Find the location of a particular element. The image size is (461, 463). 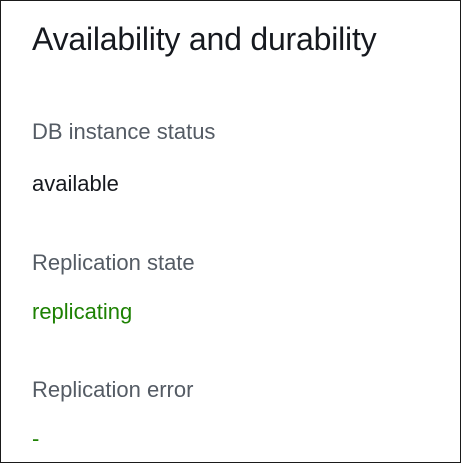

section-title: Availability and durability is located at coordinates (204, 39).